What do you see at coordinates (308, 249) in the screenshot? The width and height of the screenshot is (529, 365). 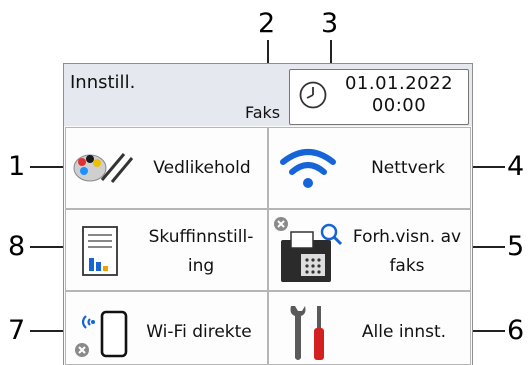 I see `fax-preview-icon` at bounding box center [308, 249].